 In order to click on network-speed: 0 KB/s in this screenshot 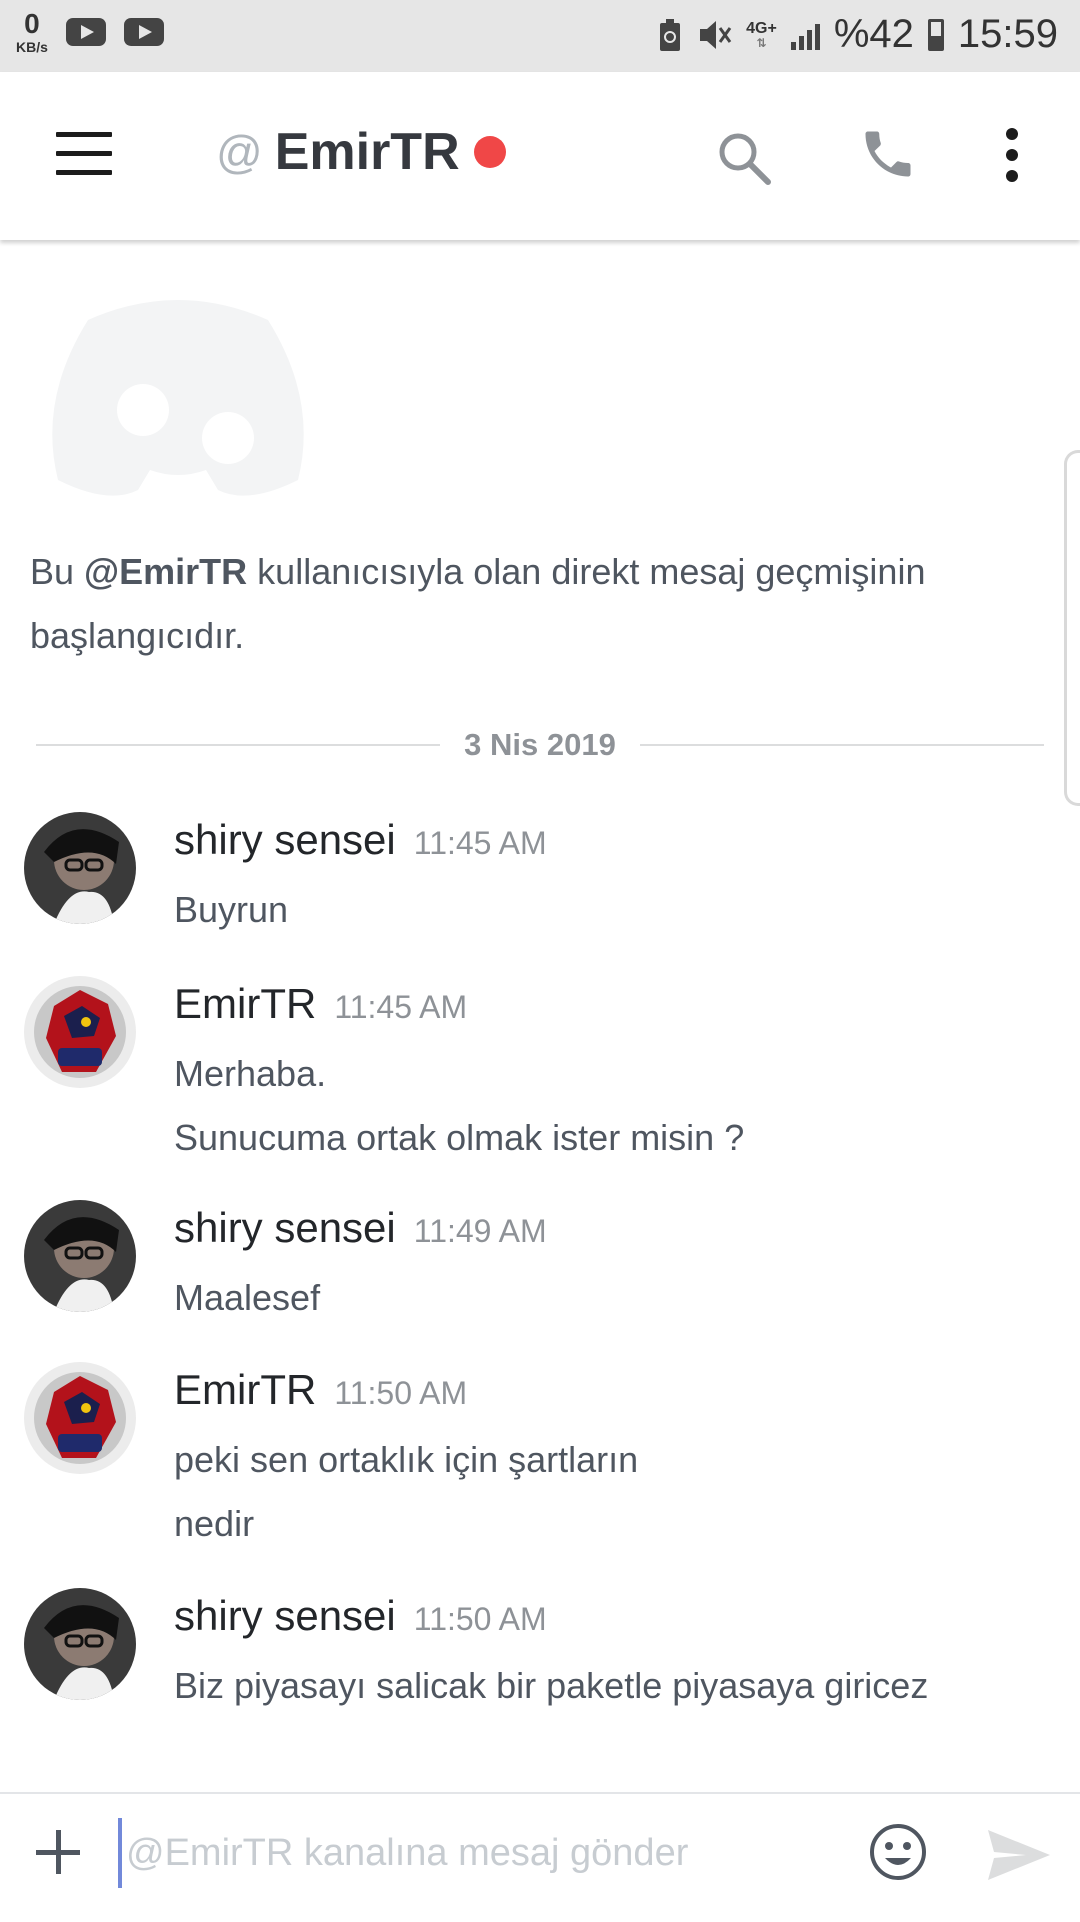, I will do `click(32, 31)`.